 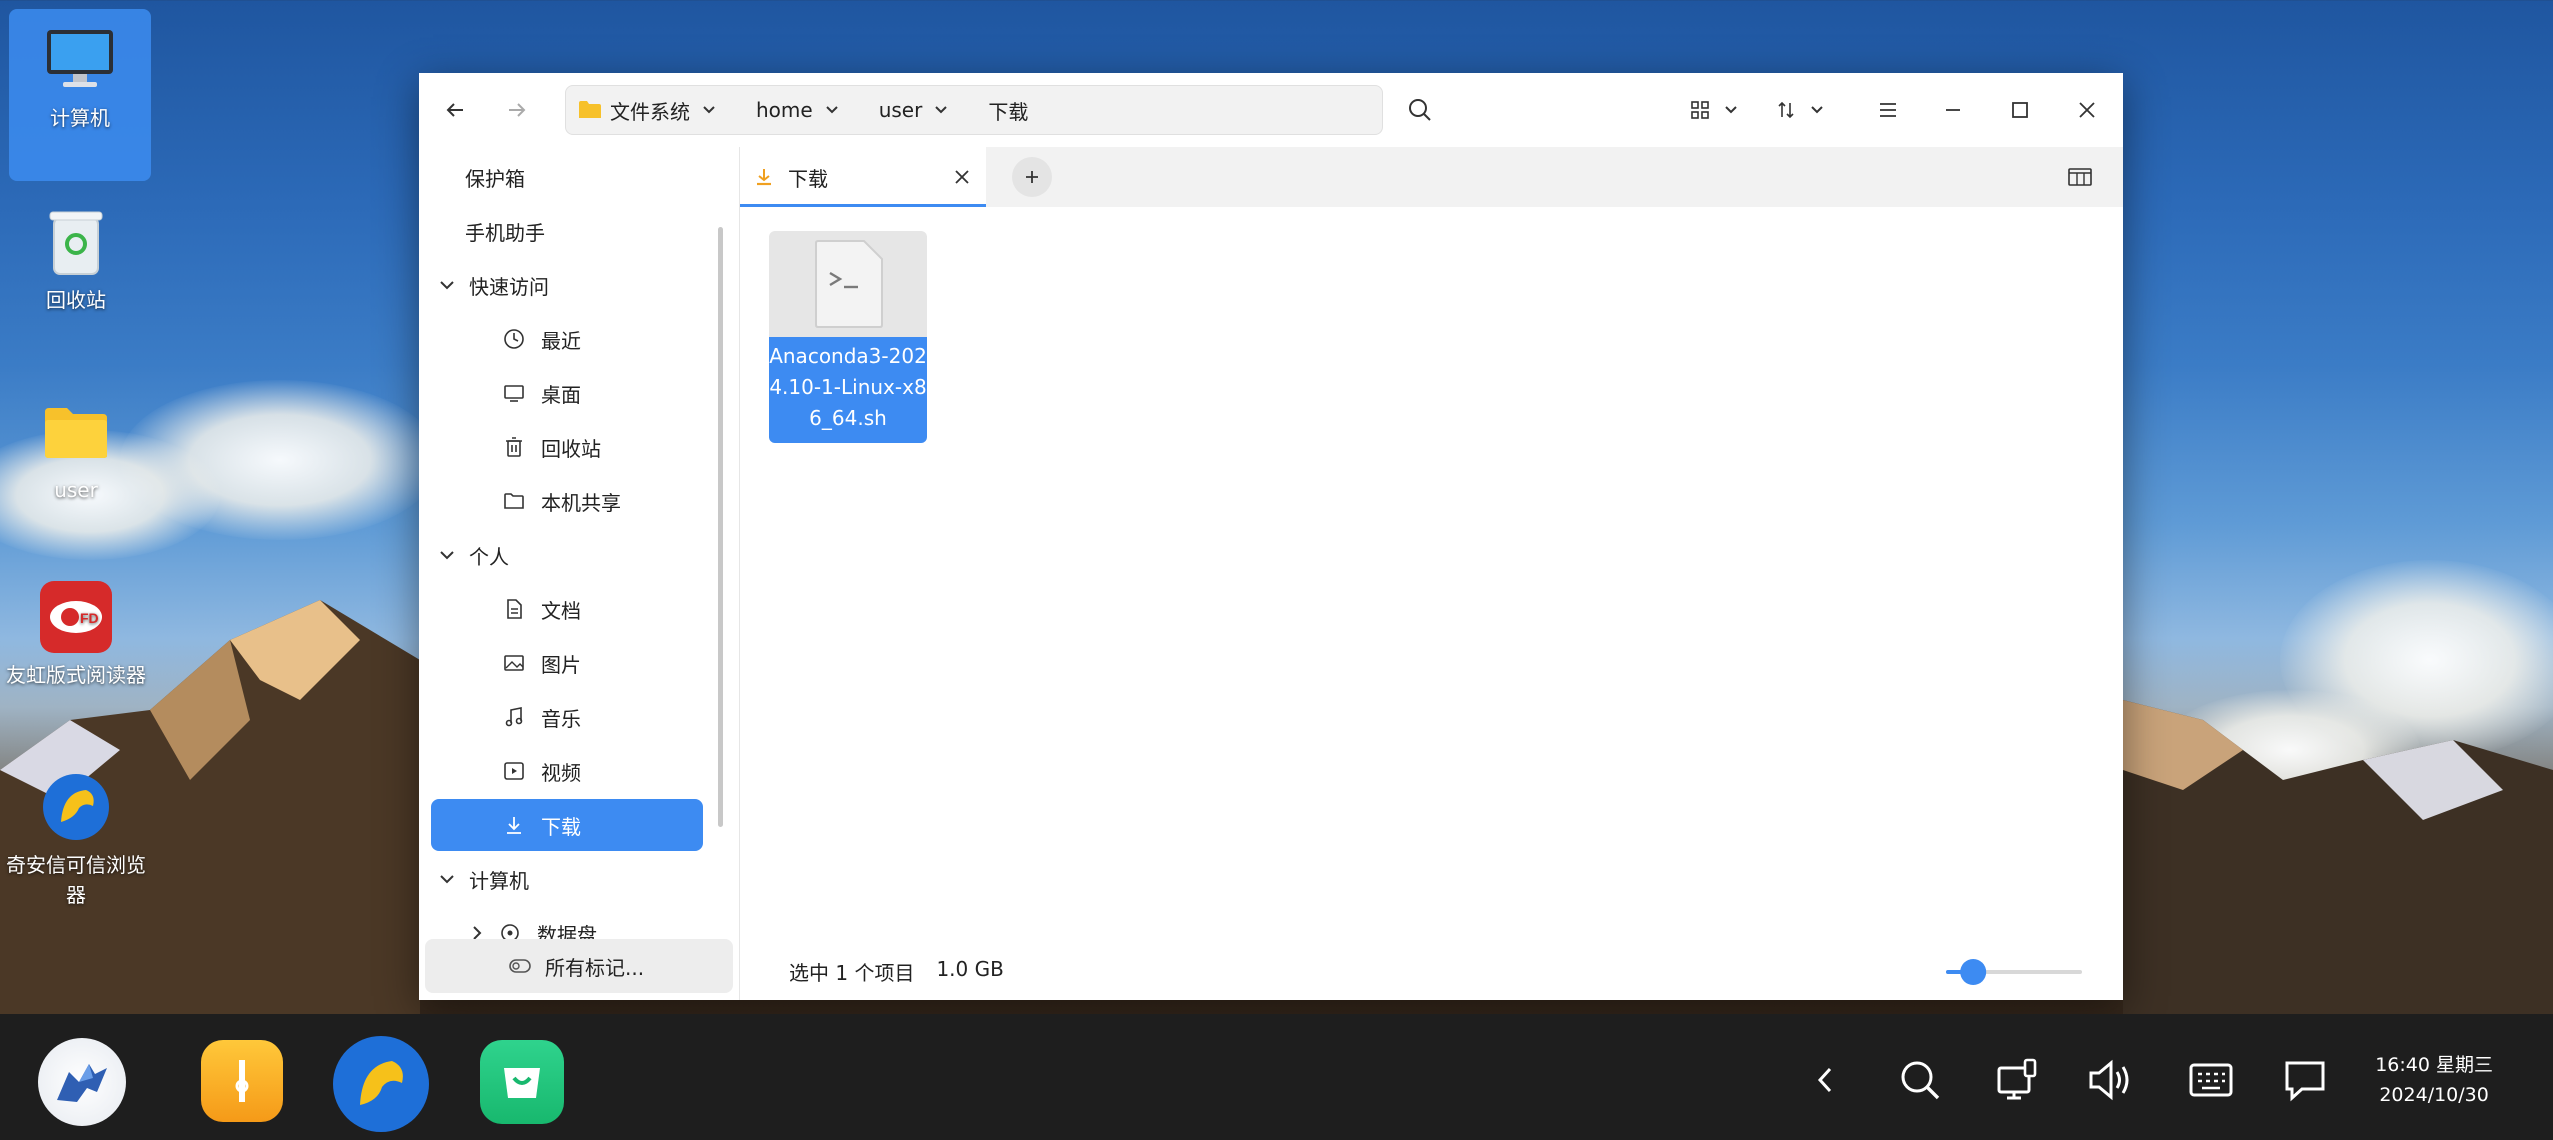 I want to click on video-icon, so click(x=514, y=771).